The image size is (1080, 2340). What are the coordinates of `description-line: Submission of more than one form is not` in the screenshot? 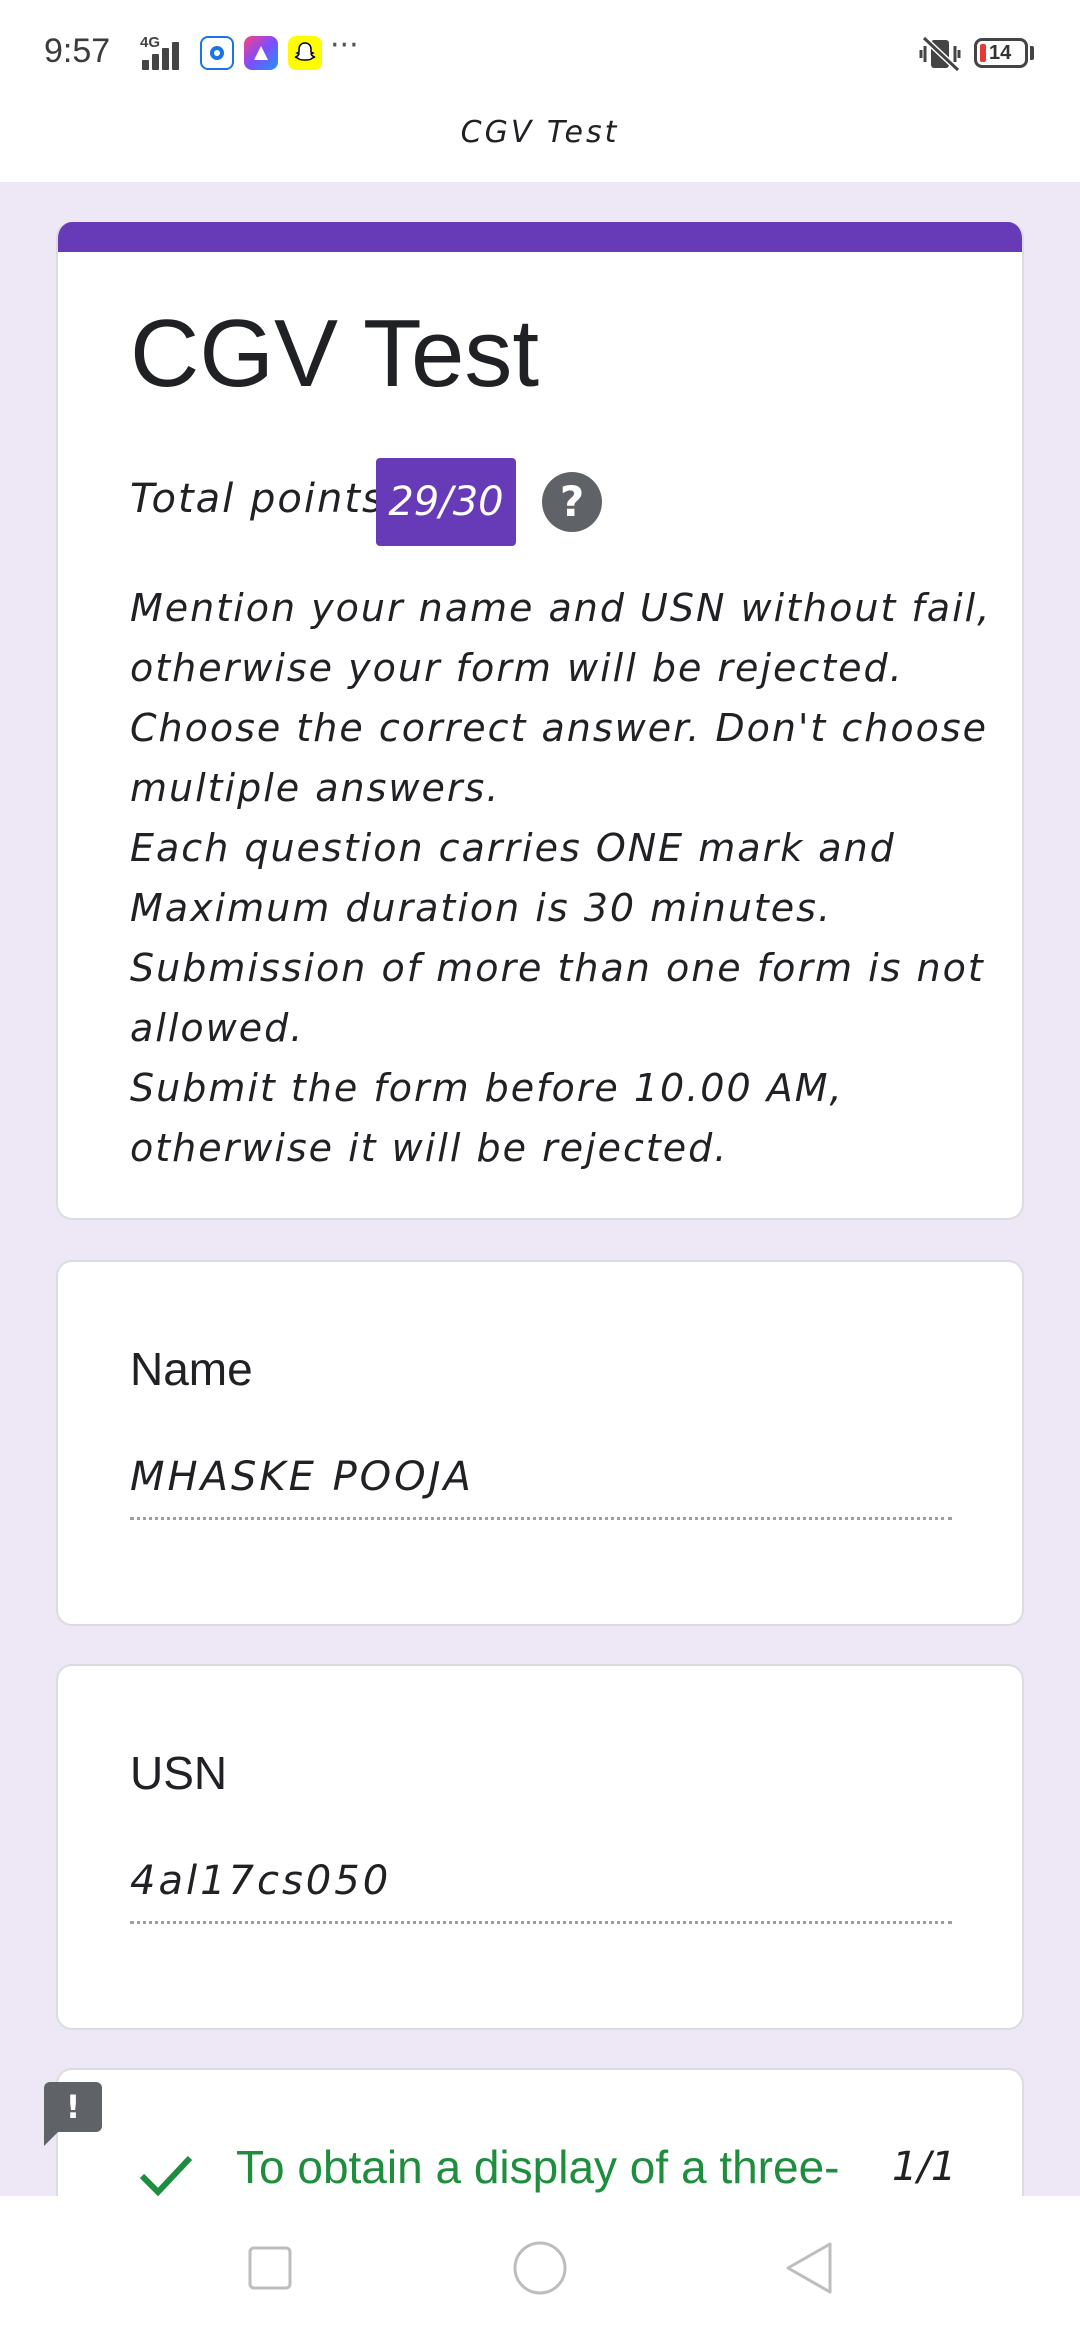 It's located at (557, 968).